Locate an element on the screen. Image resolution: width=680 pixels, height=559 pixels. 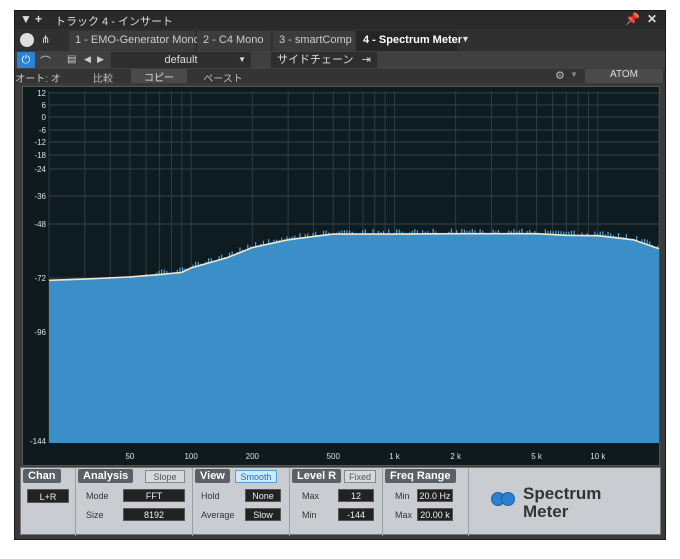
y-tick-label: -12 is located at coordinates (40, 142).